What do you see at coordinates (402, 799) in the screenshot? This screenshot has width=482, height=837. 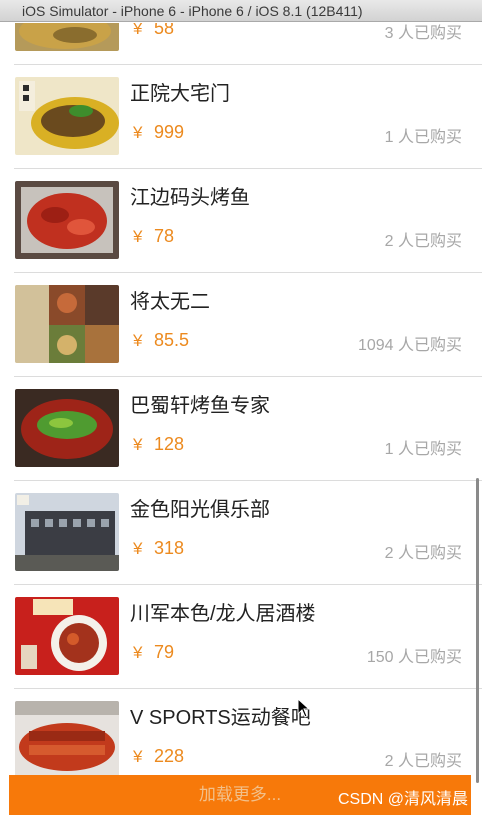 I see `watermark: CSDN @清风清晨` at bounding box center [402, 799].